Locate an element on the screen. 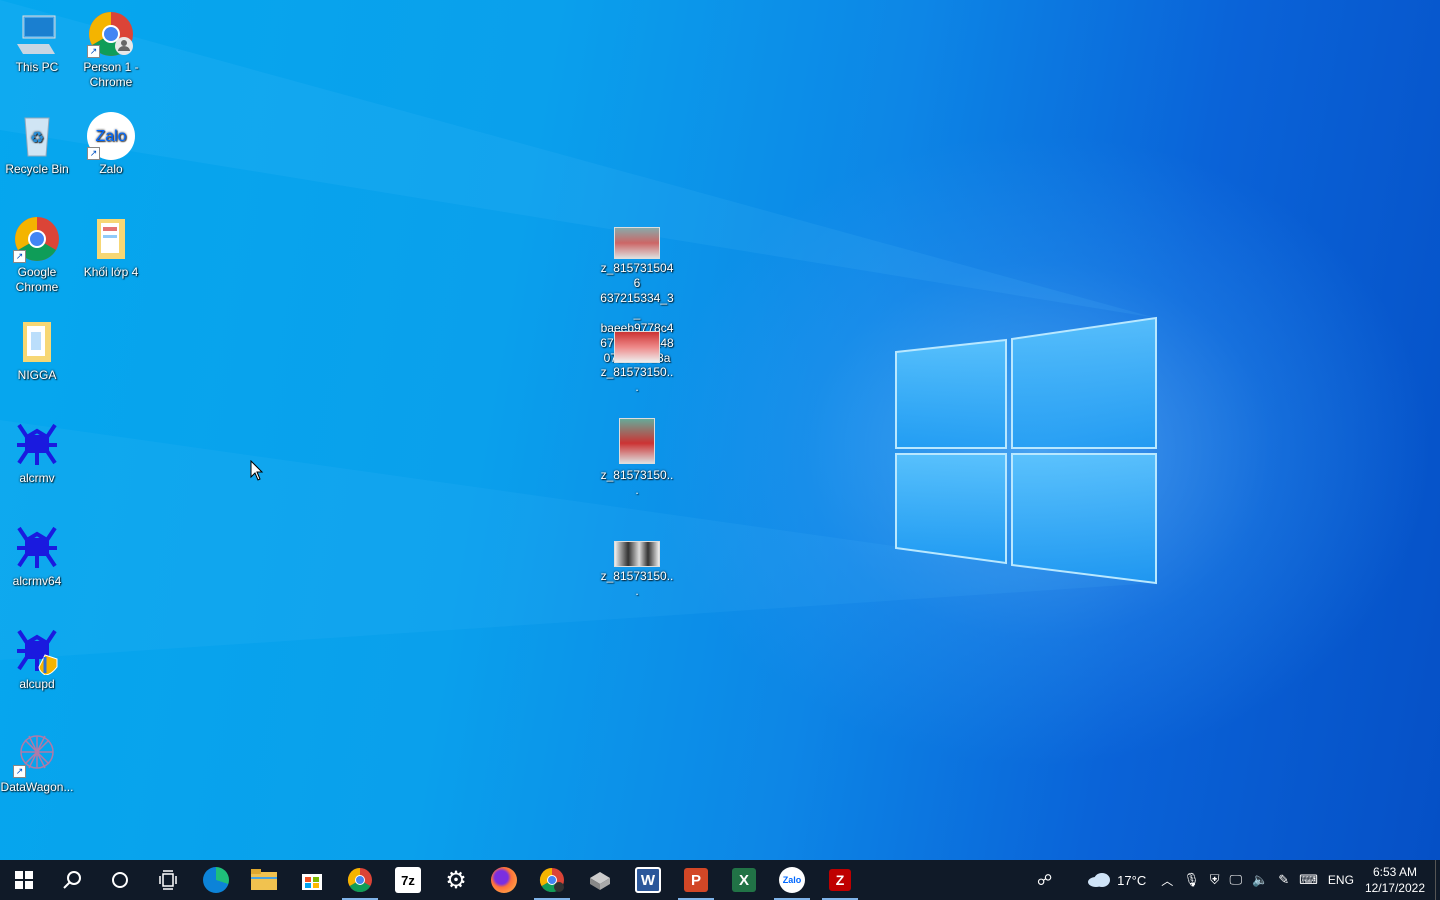  network-icon: 🖵 is located at coordinates (1236, 880).